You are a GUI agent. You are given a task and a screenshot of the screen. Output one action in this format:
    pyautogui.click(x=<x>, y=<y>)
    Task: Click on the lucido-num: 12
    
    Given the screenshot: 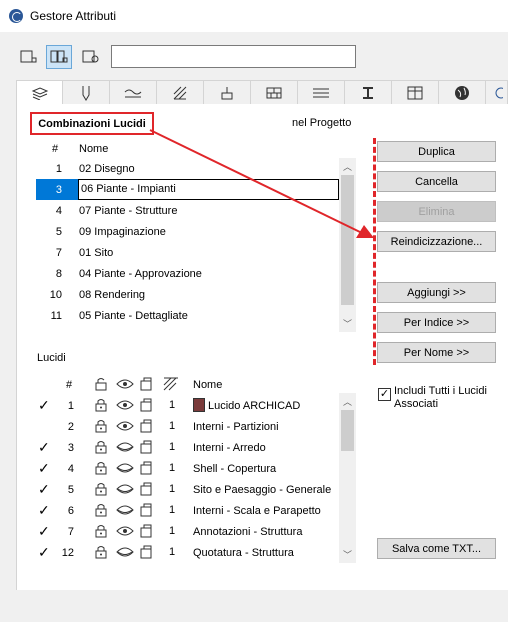 What is the action you would take?
    pyautogui.click(x=67, y=552)
    